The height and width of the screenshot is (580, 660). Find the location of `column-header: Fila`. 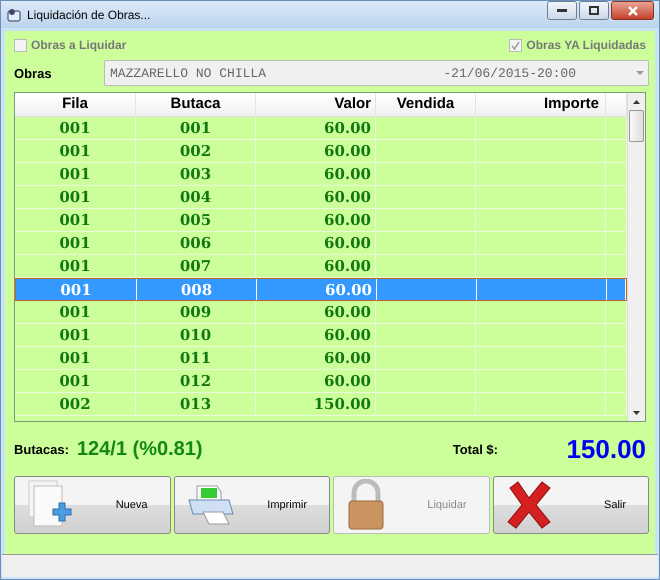

column-header: Fila is located at coordinates (75, 104).